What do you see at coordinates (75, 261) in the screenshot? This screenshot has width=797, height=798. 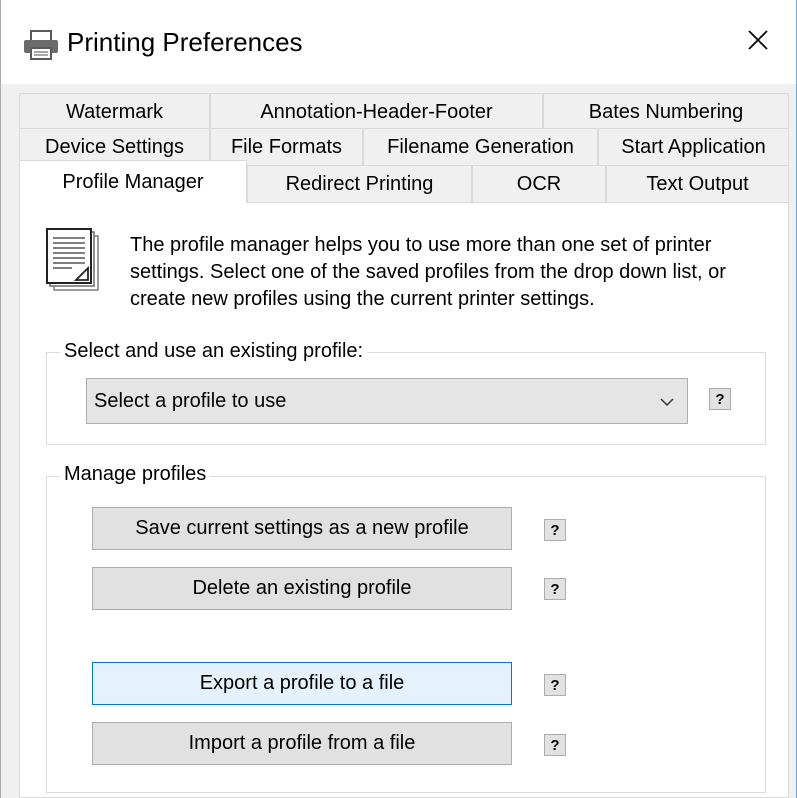 I see `document-icon` at bounding box center [75, 261].